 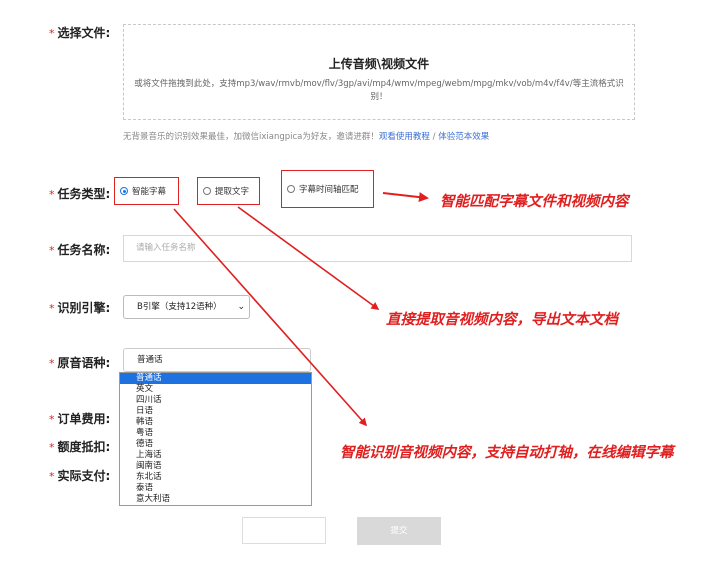 What do you see at coordinates (241, 307) in the screenshot?
I see `chevron-down-icon: ⌄` at bounding box center [241, 307].